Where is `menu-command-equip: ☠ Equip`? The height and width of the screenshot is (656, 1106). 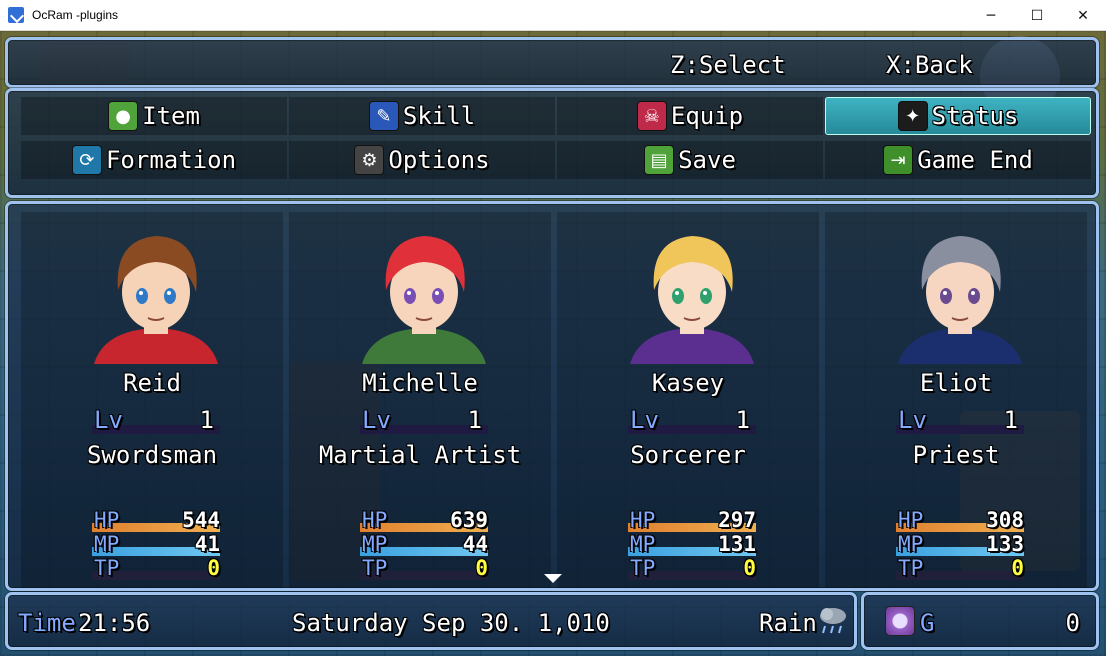
menu-command-equip: ☠ Equip is located at coordinates (690, 116).